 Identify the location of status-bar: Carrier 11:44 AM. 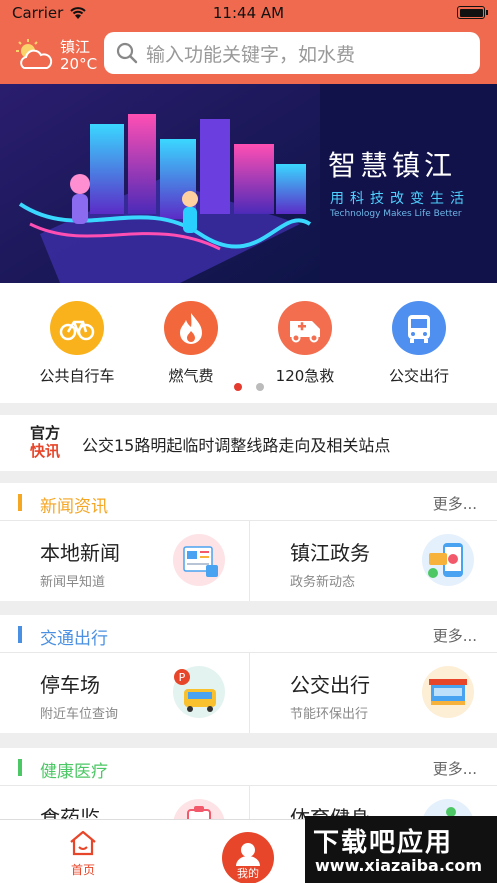
(248, 13).